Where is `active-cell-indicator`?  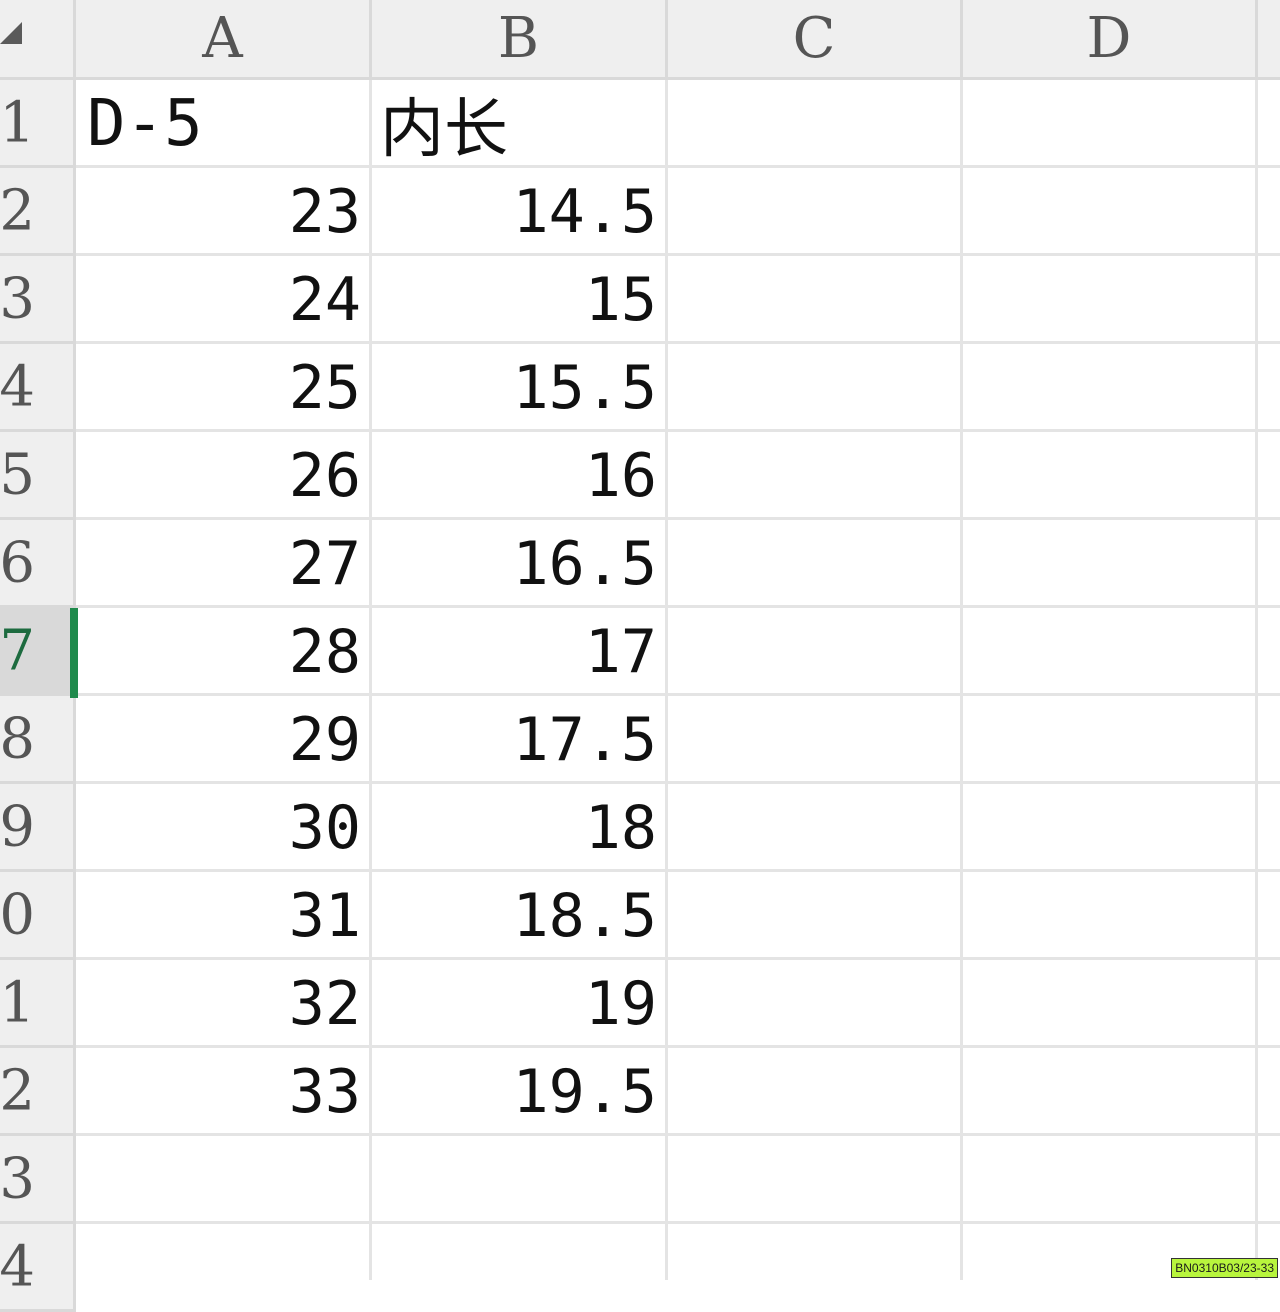 active-cell-indicator is located at coordinates (74, 653).